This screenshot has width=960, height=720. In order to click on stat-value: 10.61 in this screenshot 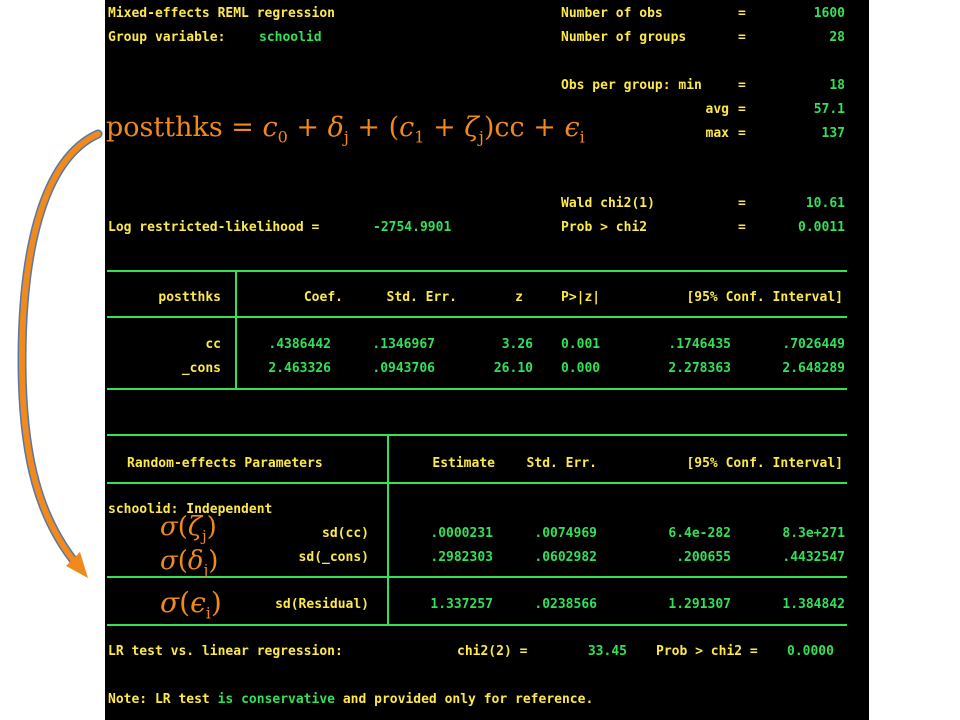, I will do `click(825, 203)`.